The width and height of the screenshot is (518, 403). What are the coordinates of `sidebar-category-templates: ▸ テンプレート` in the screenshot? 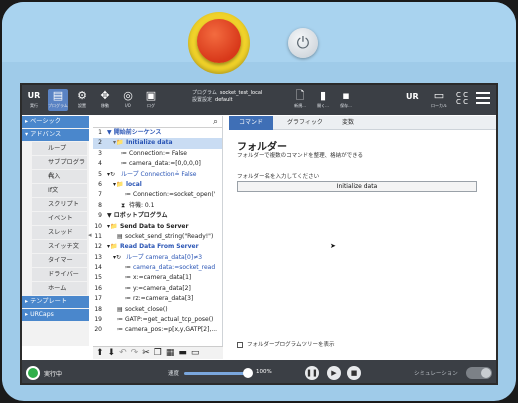 It's located at (55, 302).